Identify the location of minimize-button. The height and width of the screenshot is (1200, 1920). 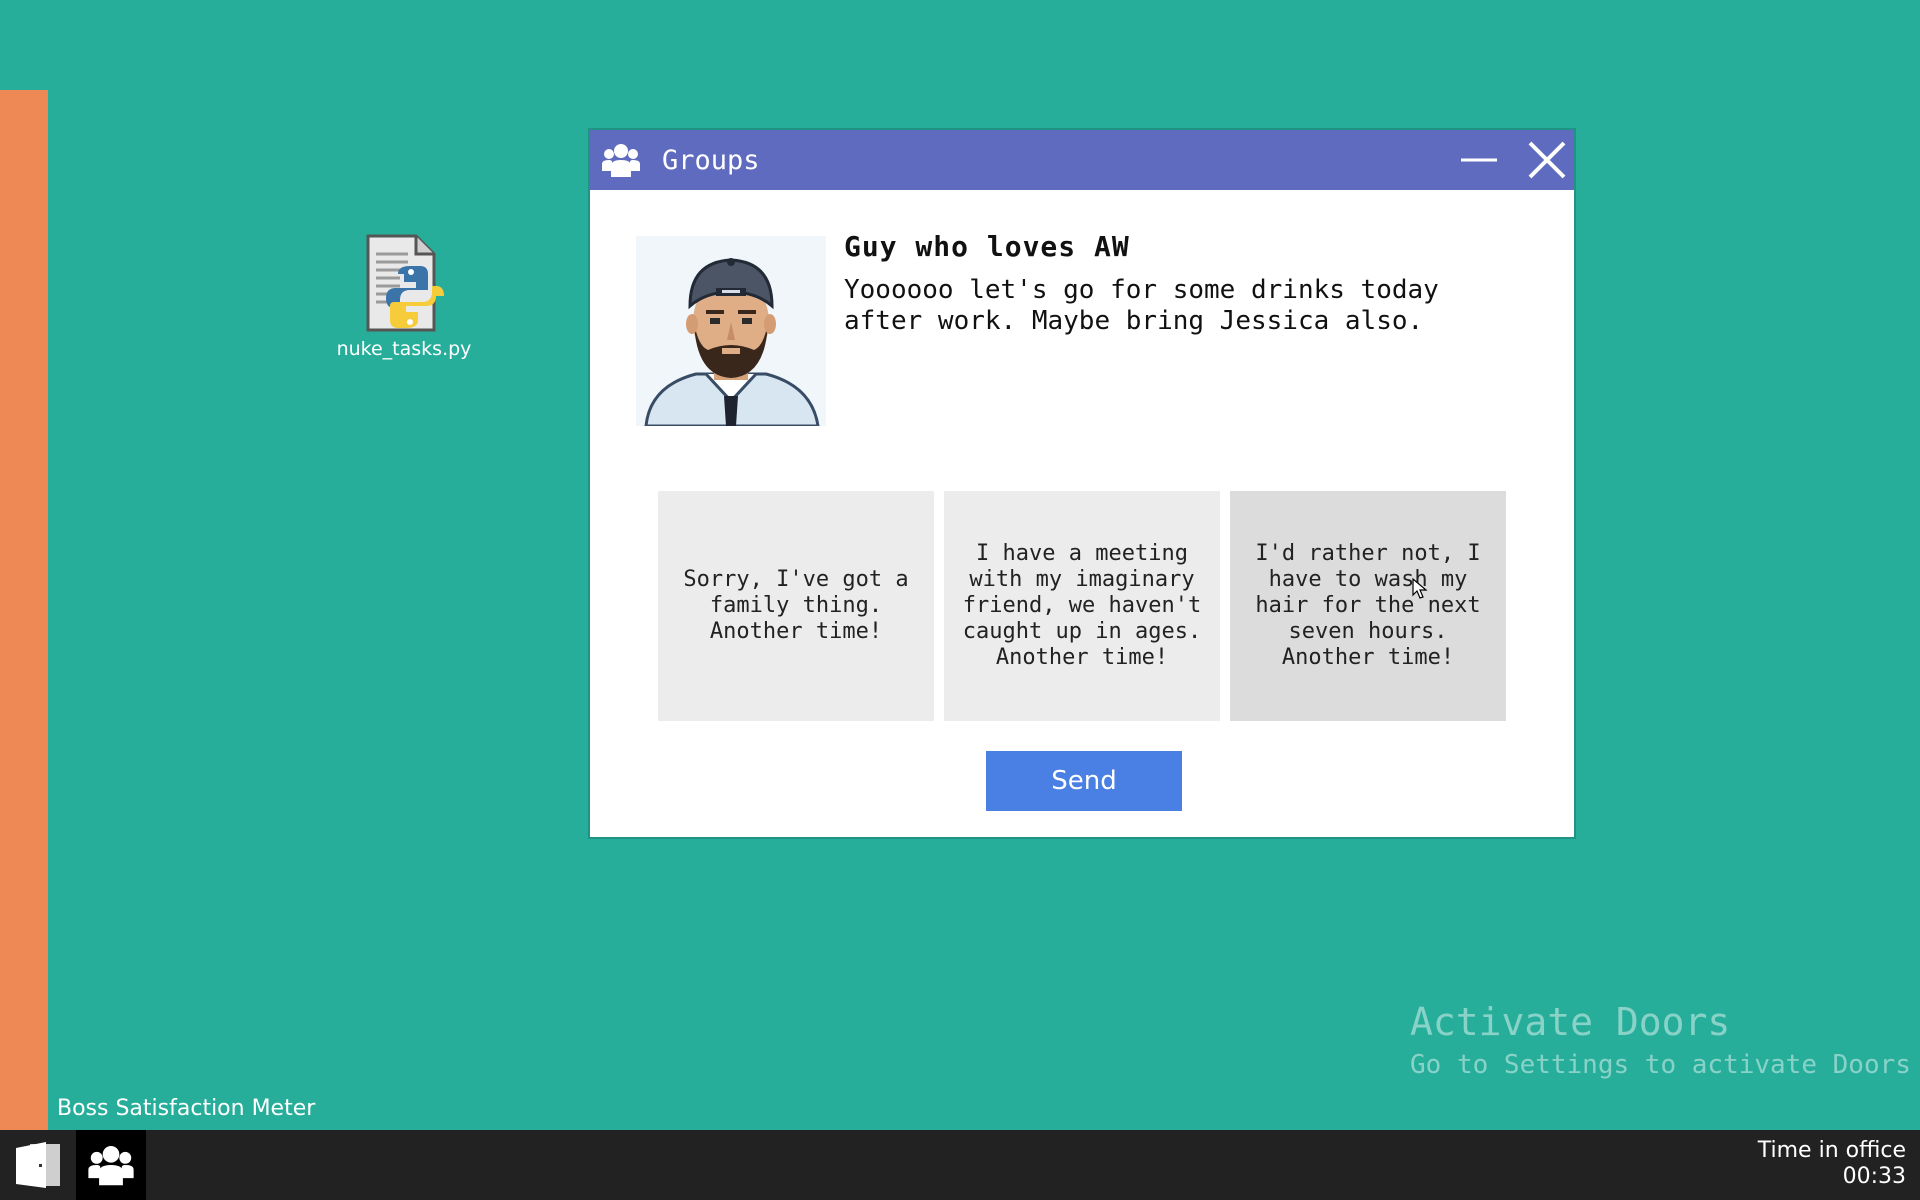
(1479, 160).